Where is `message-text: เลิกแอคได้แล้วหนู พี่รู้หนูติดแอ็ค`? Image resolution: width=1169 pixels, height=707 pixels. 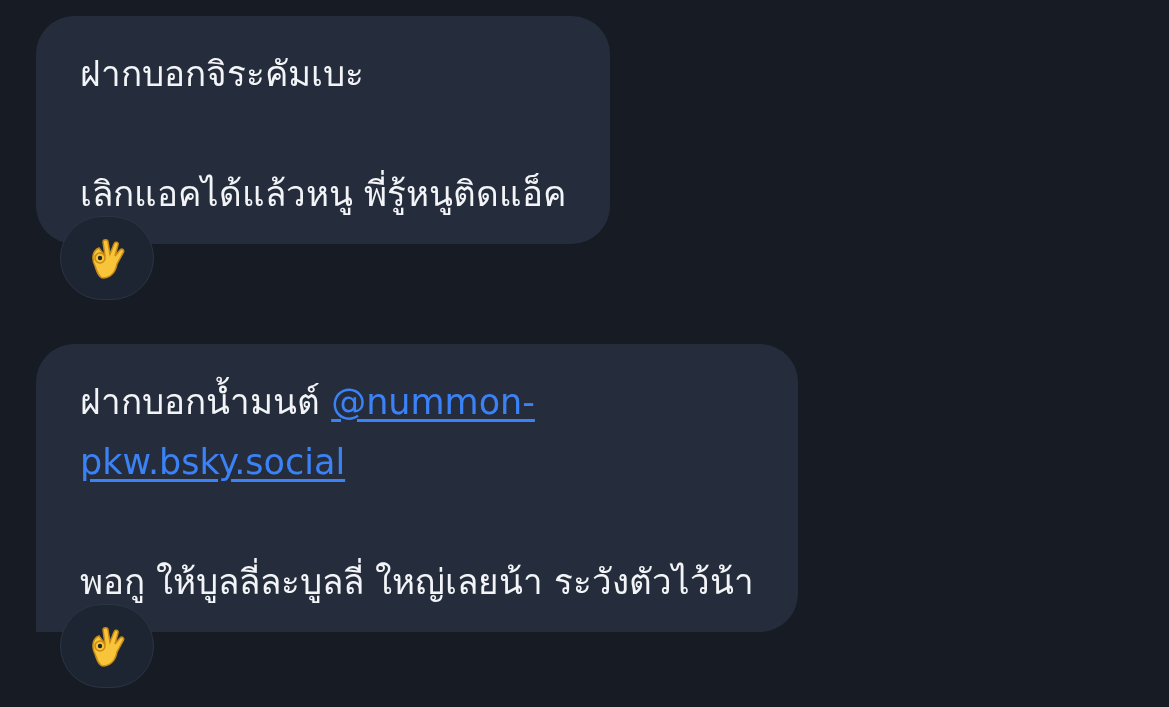
message-text: เลิกแอคได้แล้วหนู พี่รู้หนูติดแอ็ค is located at coordinates (323, 194).